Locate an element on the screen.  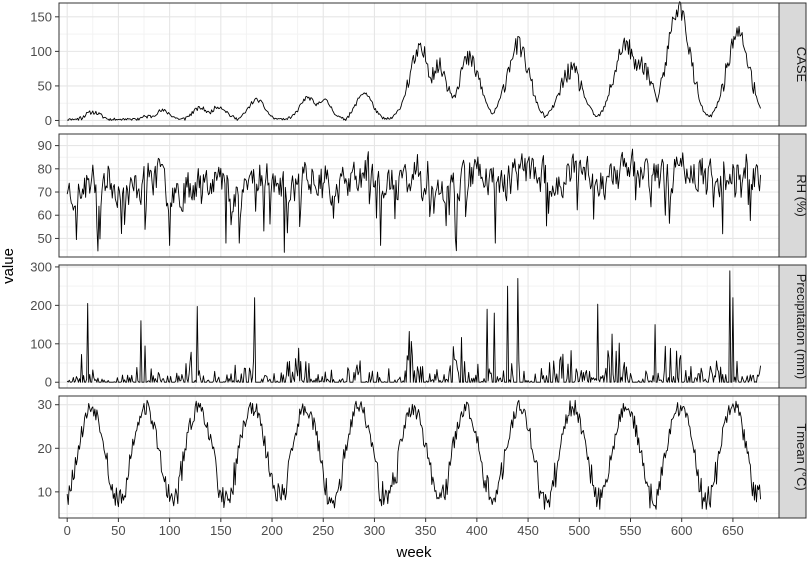
y-tick-label: 30 is located at coordinates (45, 404).